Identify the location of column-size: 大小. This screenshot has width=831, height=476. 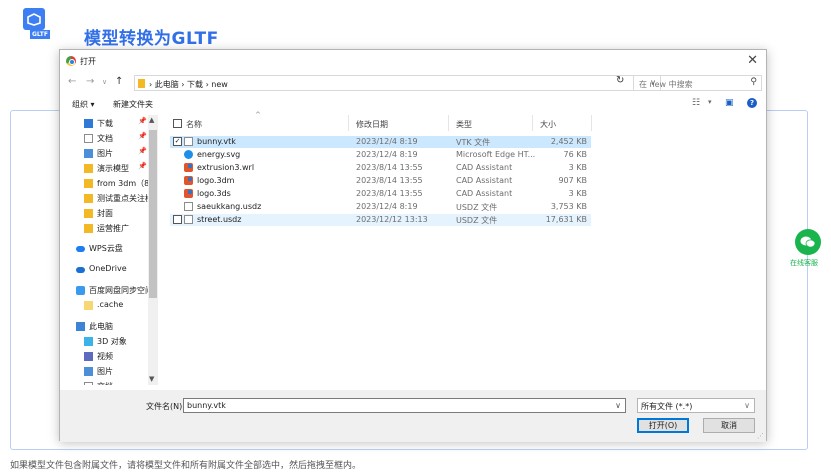
(548, 127).